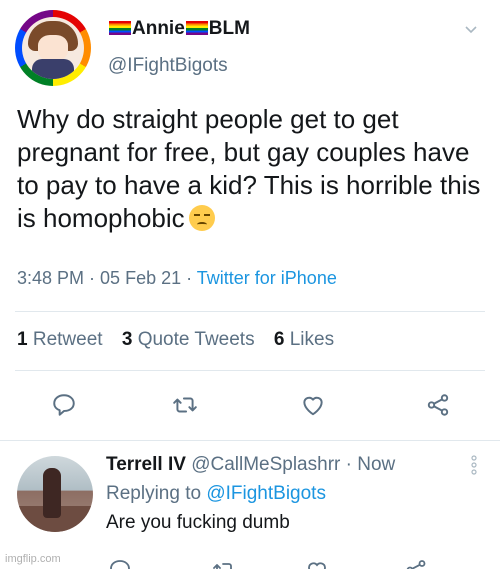  Describe the element at coordinates (22, 339) in the screenshot. I see `retweets-count: 1` at that location.